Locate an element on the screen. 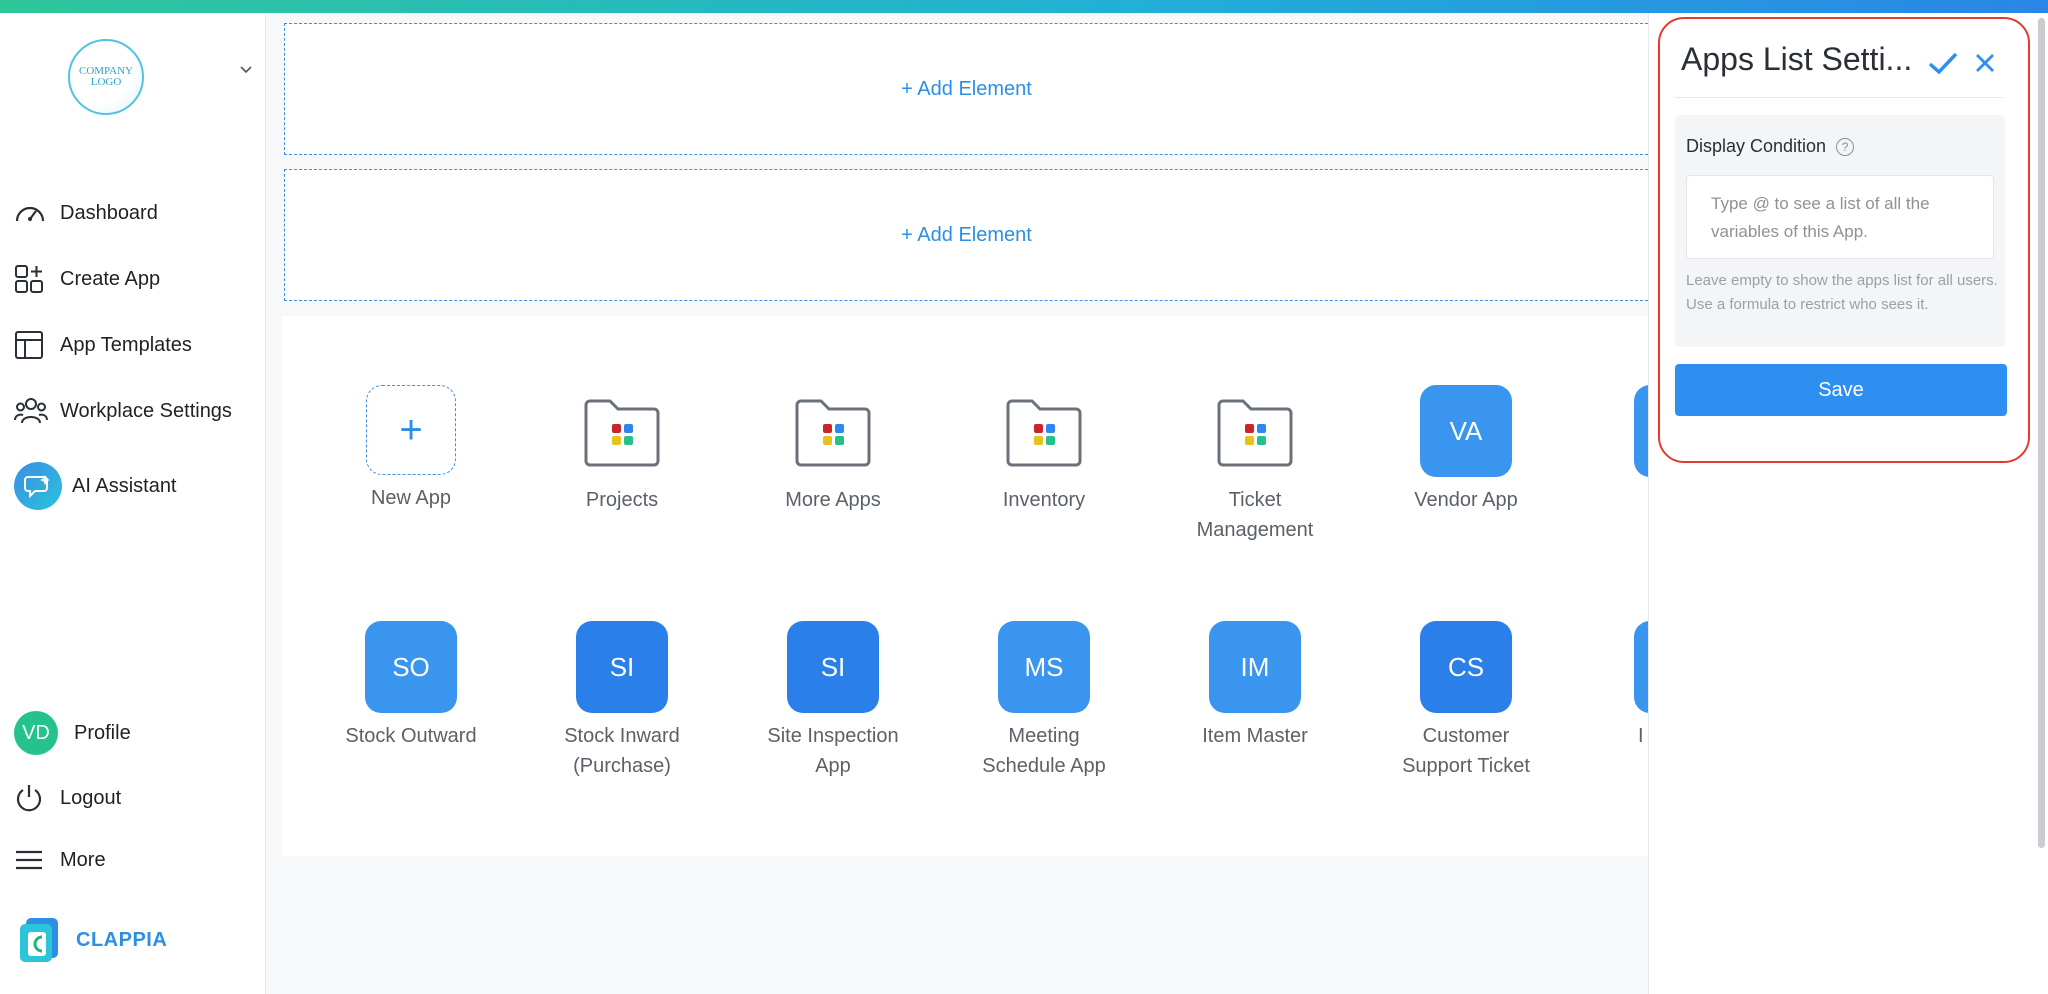  new-app-button: + New App is located at coordinates (411, 449).